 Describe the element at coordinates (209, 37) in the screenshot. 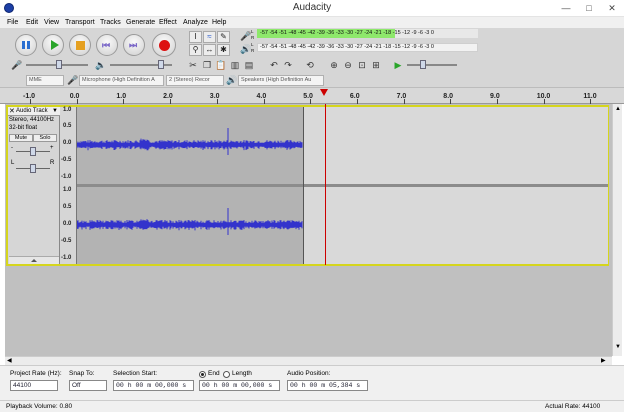

I see `envelope-tool-icon: ≈` at that location.